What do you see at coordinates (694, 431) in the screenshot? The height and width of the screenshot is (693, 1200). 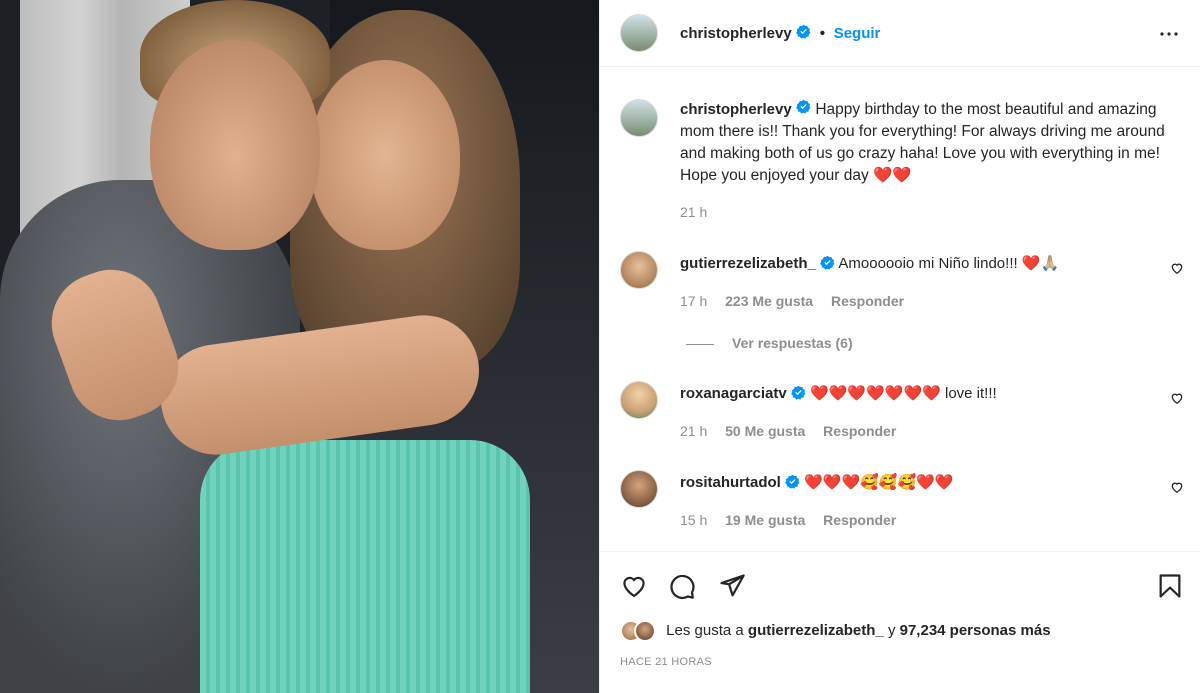 I see `comment-time: 21 h` at bounding box center [694, 431].